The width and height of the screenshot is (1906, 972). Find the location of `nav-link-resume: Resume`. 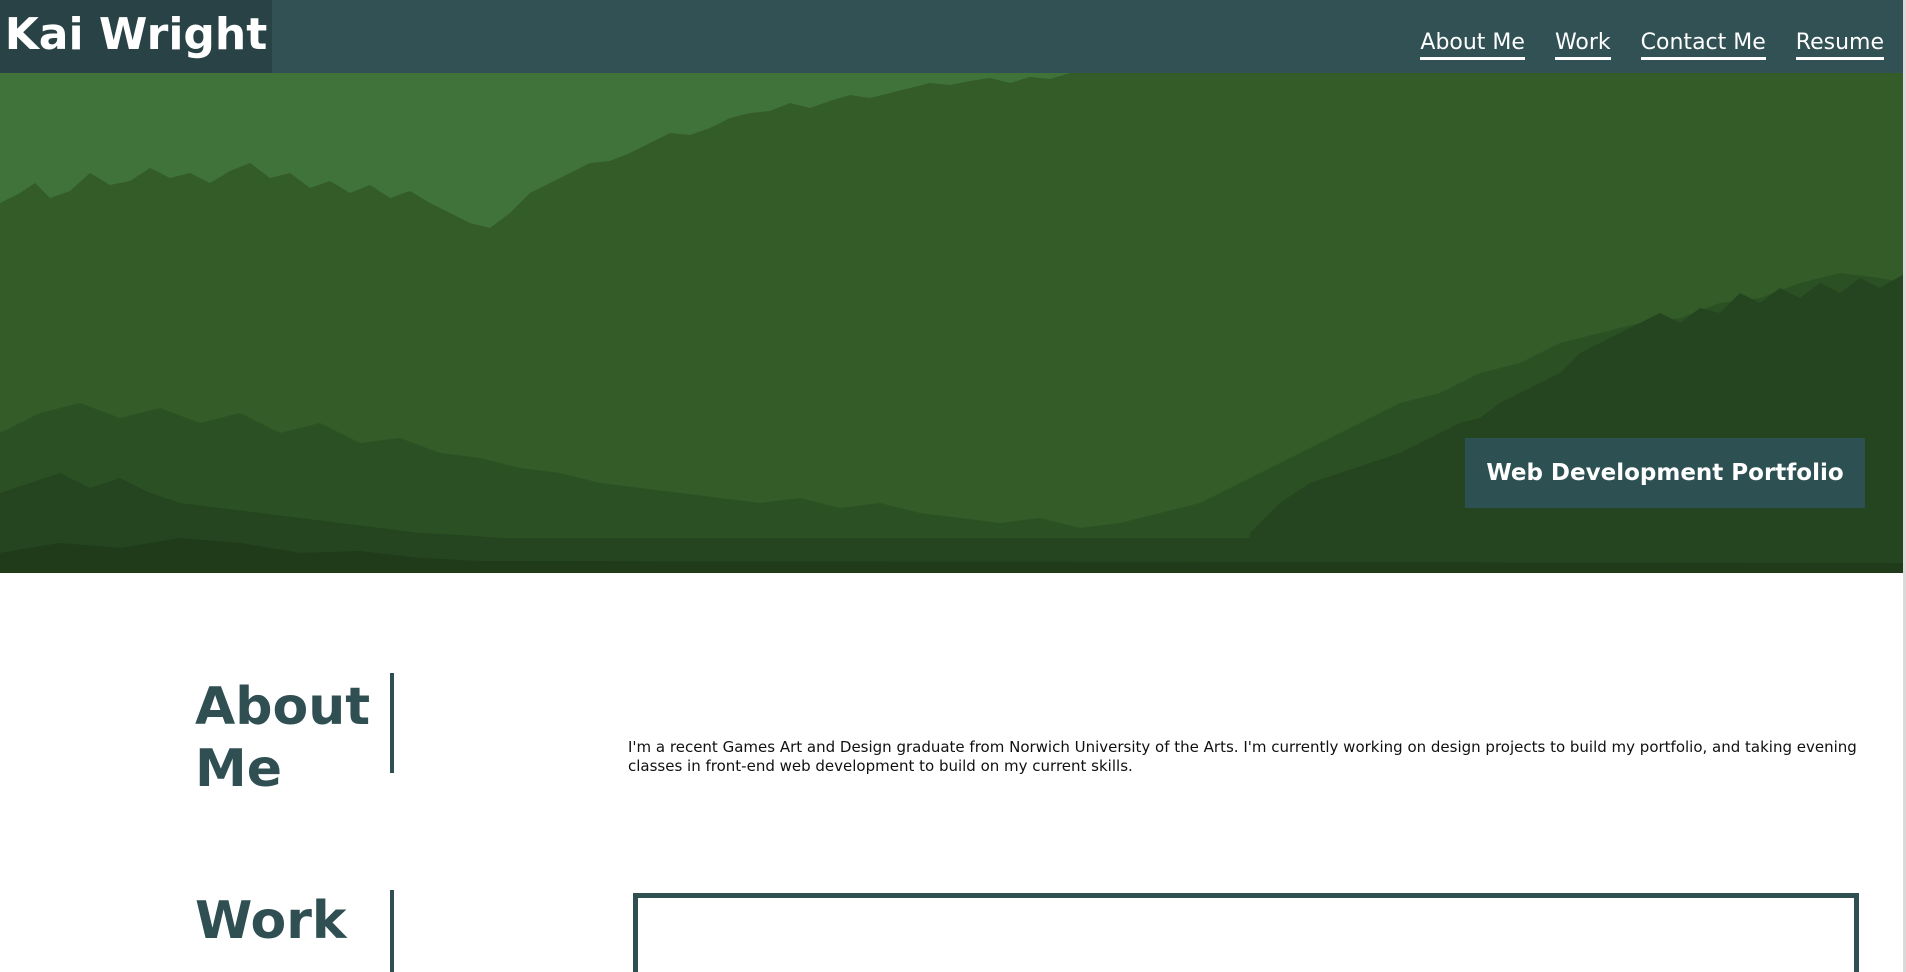

nav-link-resume: Resume is located at coordinates (1839, 45).